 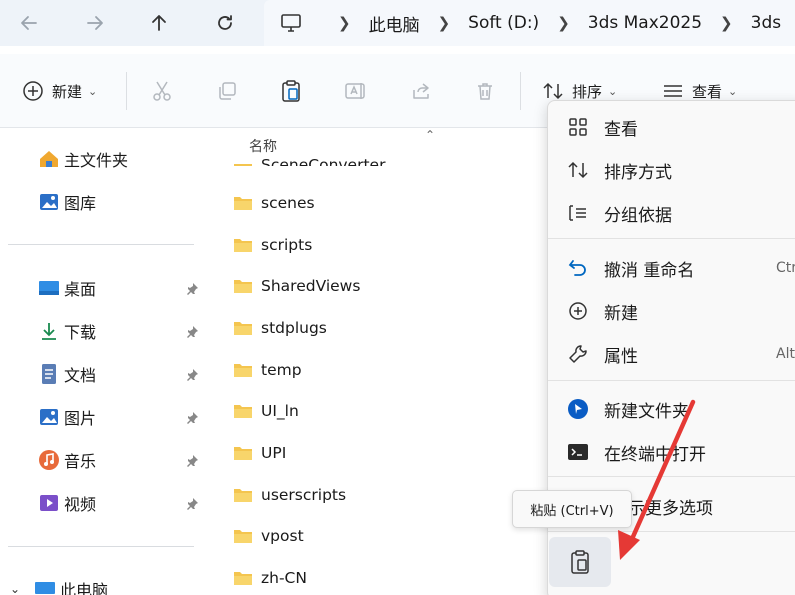 I want to click on menu-item-undo-rename: 撤消 重命名 Ctr, so click(x=680, y=268).